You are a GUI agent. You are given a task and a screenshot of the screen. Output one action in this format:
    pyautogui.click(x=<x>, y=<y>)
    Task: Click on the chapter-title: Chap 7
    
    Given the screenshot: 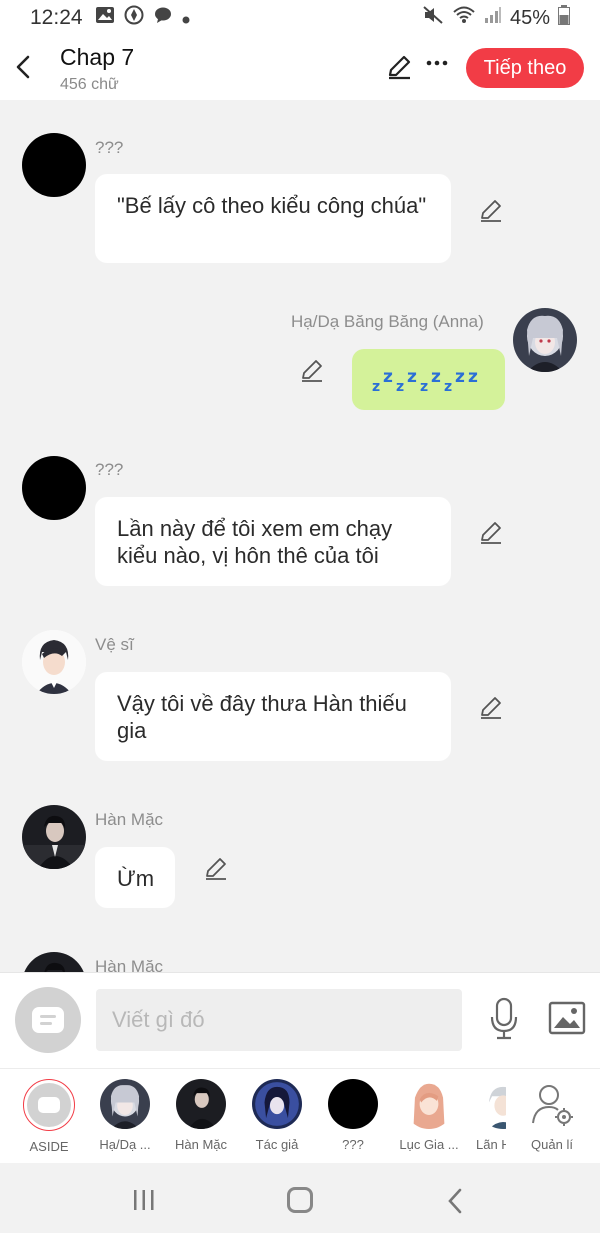 What is the action you would take?
    pyautogui.click(x=97, y=57)
    